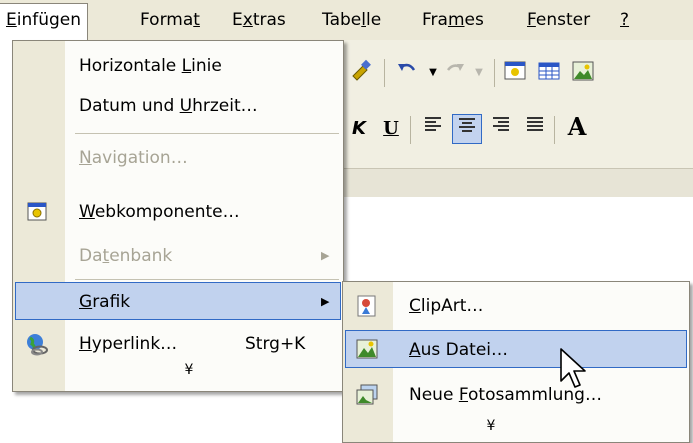 The image size is (693, 443). I want to click on italic-button: K, so click(359, 129).